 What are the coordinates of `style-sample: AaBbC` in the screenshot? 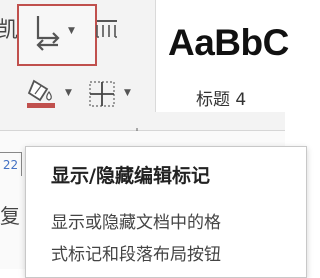 It's located at (228, 42).